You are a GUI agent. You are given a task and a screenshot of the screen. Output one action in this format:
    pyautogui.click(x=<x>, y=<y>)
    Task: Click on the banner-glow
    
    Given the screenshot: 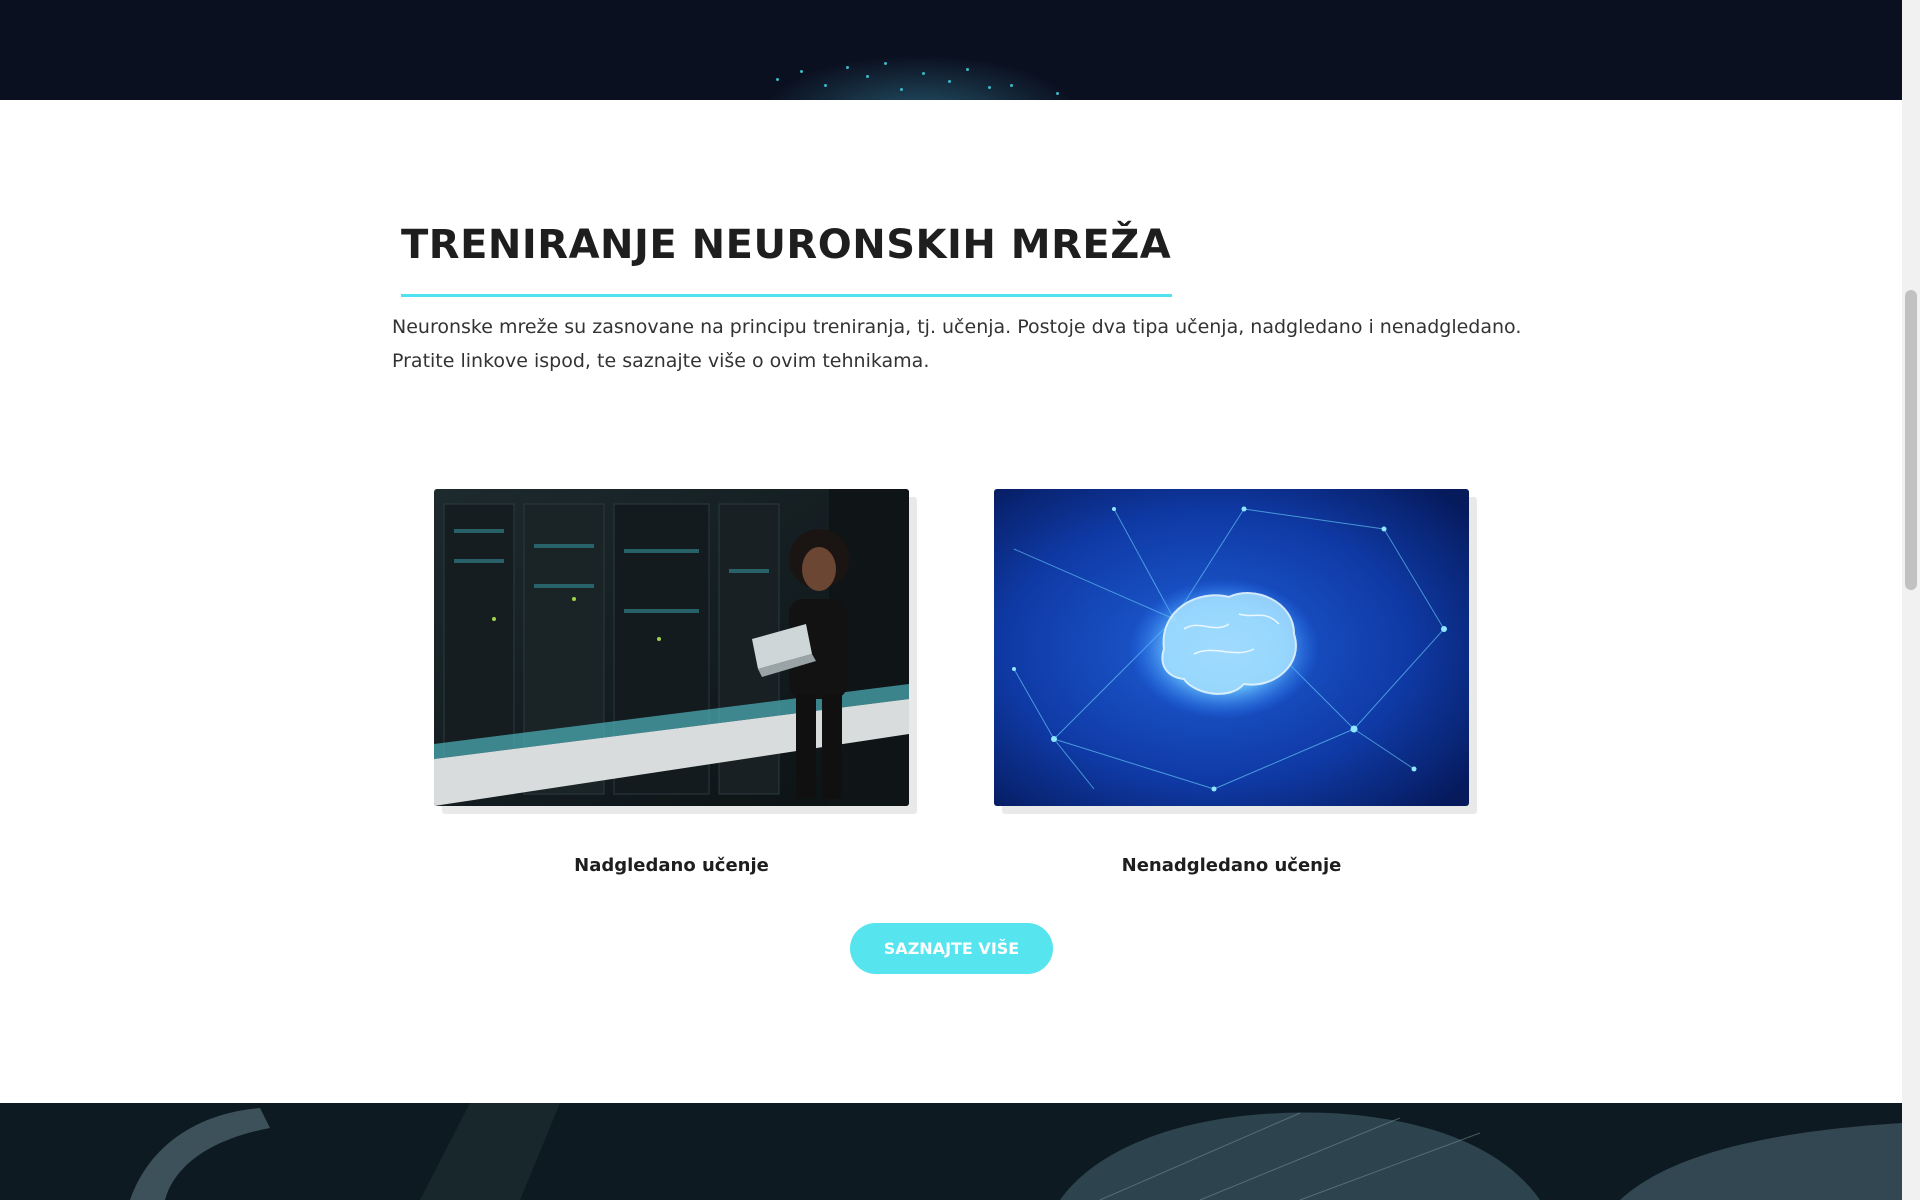 What is the action you would take?
    pyautogui.click(x=920, y=77)
    